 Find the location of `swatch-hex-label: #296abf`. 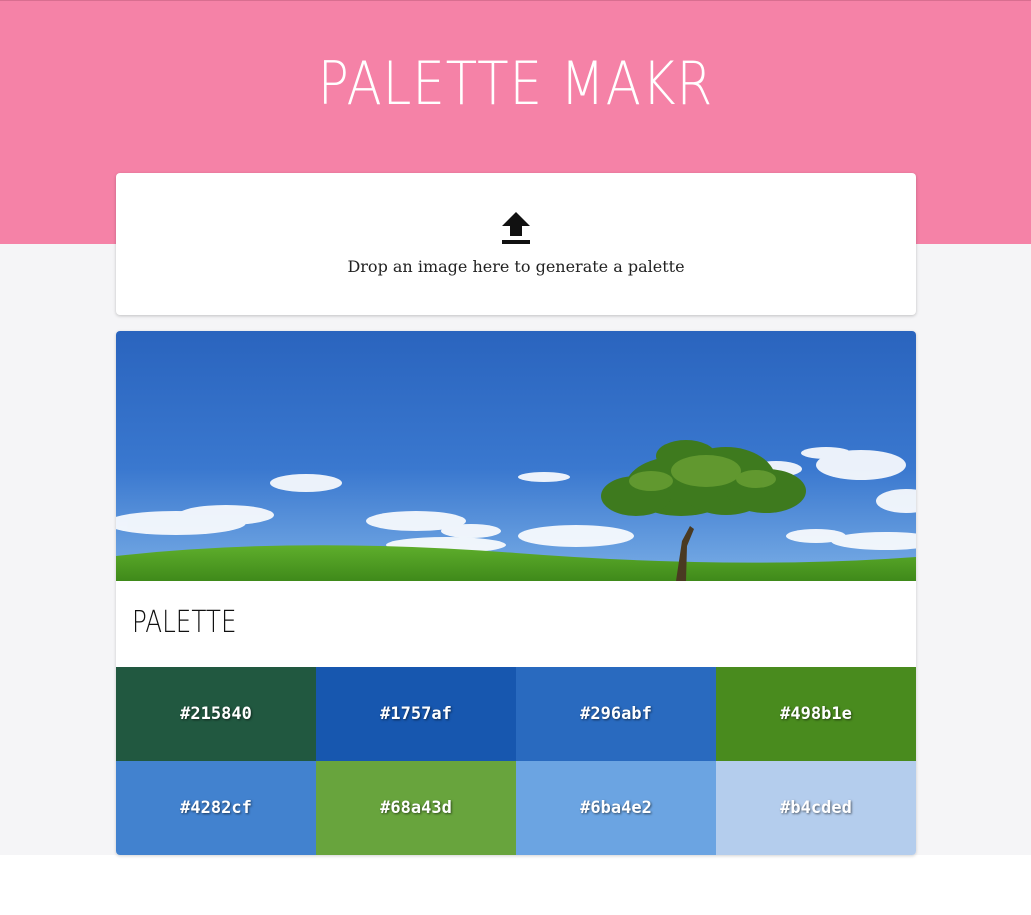

swatch-hex-label: #296abf is located at coordinates (616, 714).